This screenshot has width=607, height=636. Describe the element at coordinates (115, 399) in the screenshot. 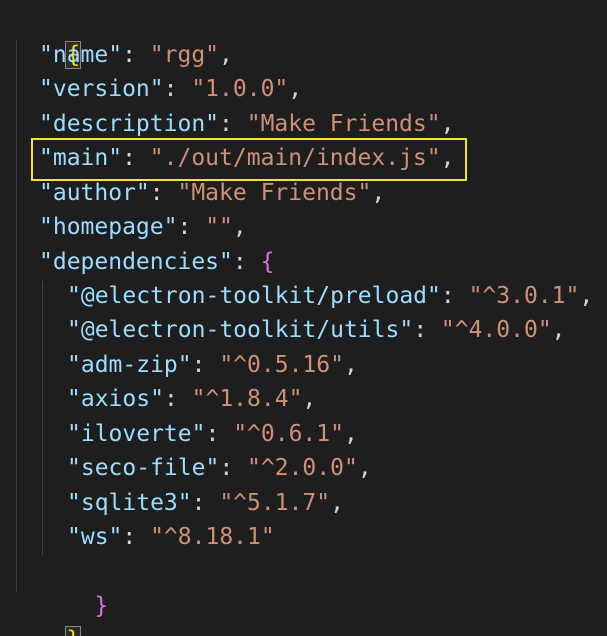

I see `json-key: "axios"` at that location.